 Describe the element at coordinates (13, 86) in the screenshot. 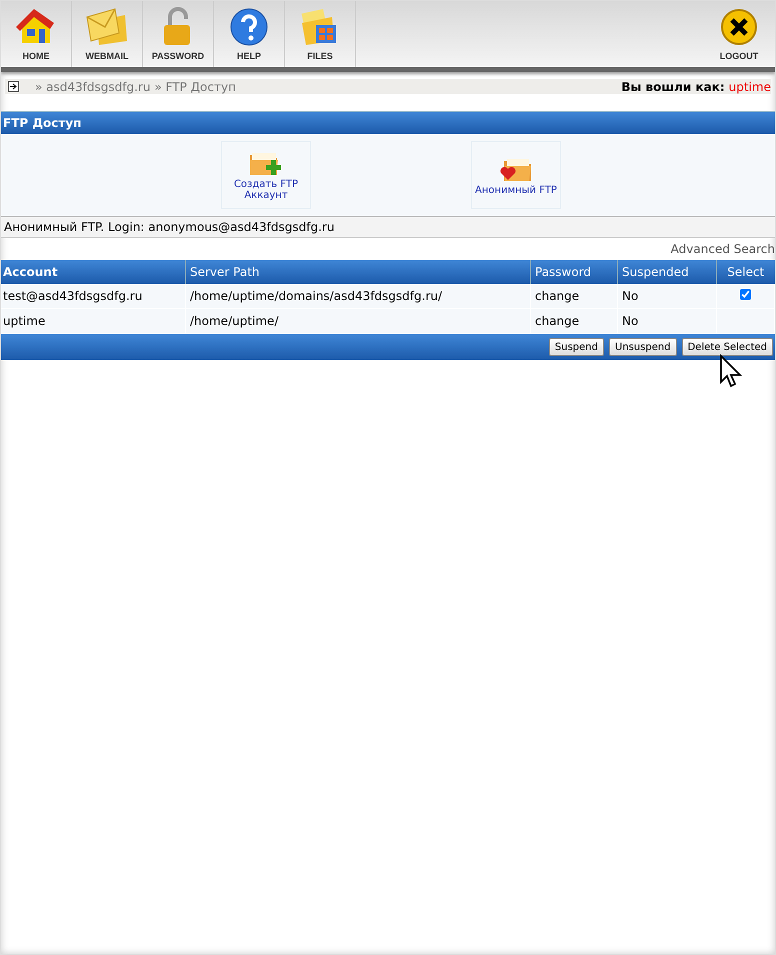

I see `expand-icon` at that location.